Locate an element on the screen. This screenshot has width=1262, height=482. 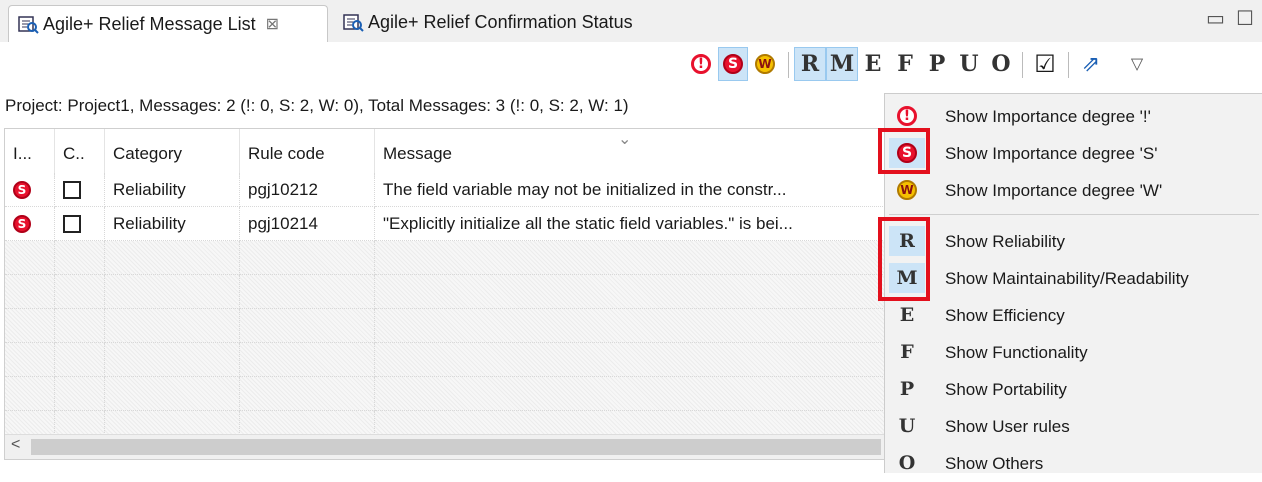
column-header-rule-code: Rule code is located at coordinates (307, 154).